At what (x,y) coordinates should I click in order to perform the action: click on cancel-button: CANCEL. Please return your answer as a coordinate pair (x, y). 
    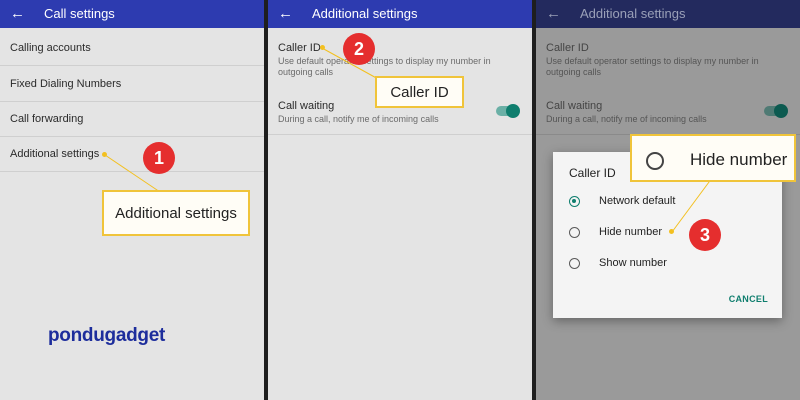
    Looking at the image, I should click on (748, 299).